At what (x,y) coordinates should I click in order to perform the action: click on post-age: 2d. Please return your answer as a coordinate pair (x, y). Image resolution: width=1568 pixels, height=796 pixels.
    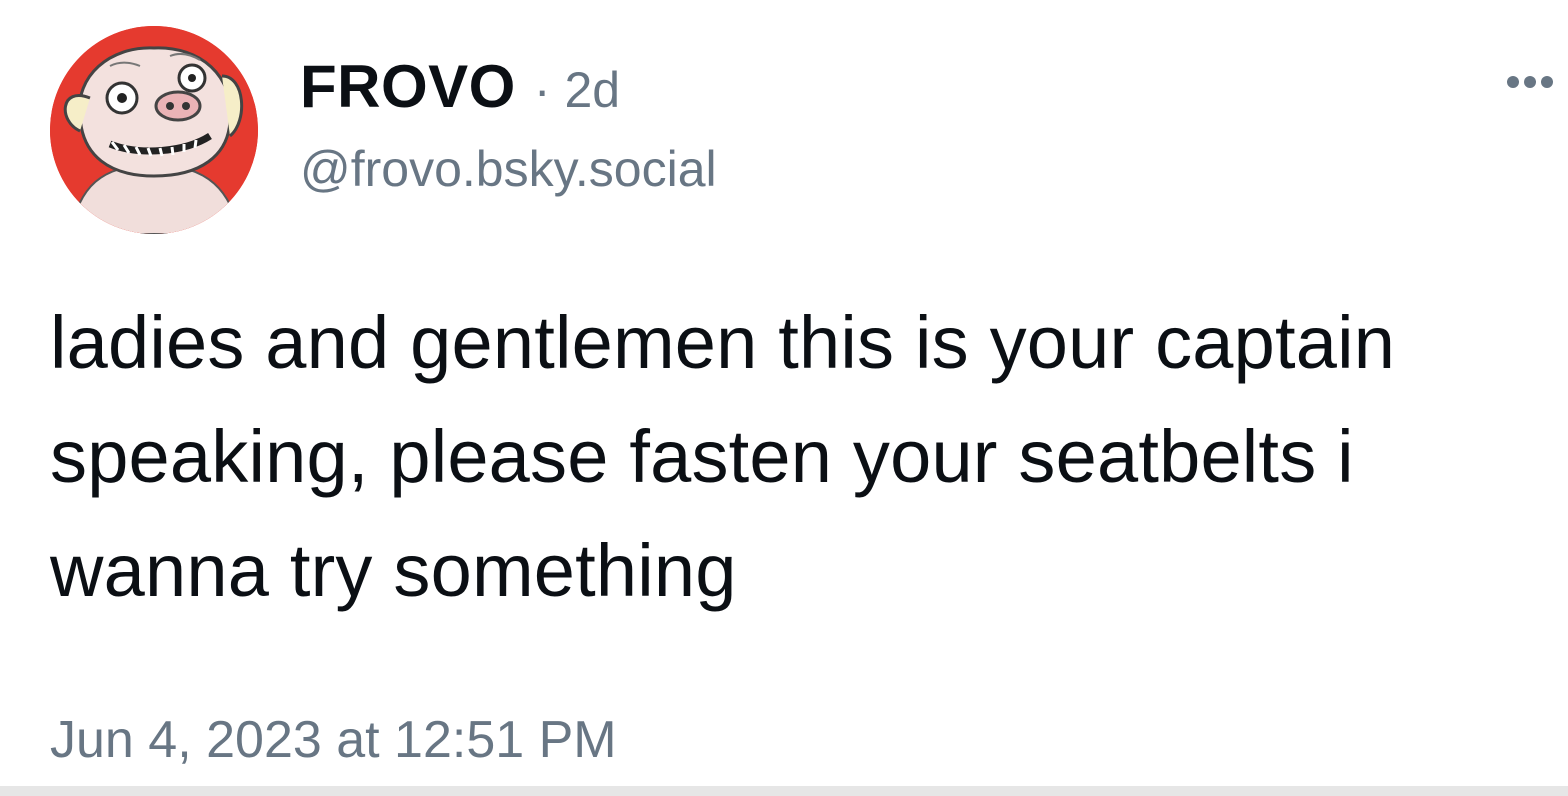
    Looking at the image, I should click on (593, 90).